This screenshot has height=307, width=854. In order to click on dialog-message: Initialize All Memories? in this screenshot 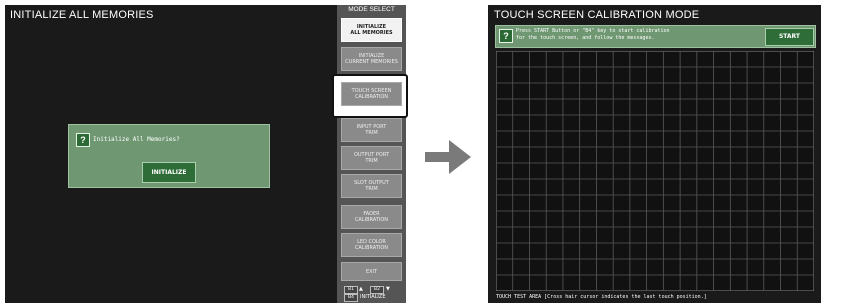, I will do `click(136, 139)`.